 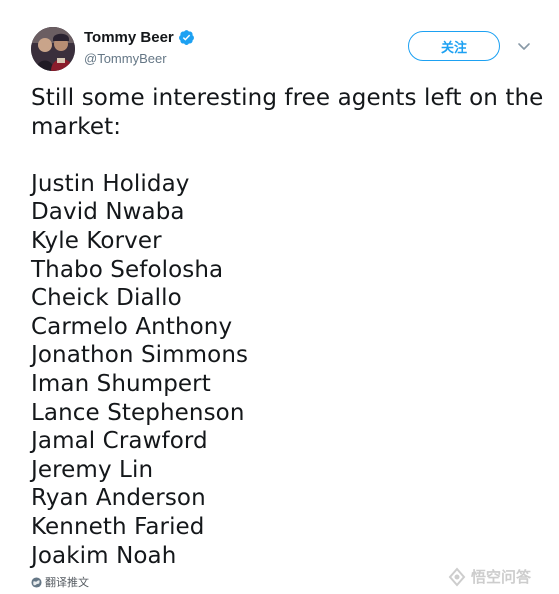 I want to click on player-name: Jeremy Lin, so click(x=92, y=469).